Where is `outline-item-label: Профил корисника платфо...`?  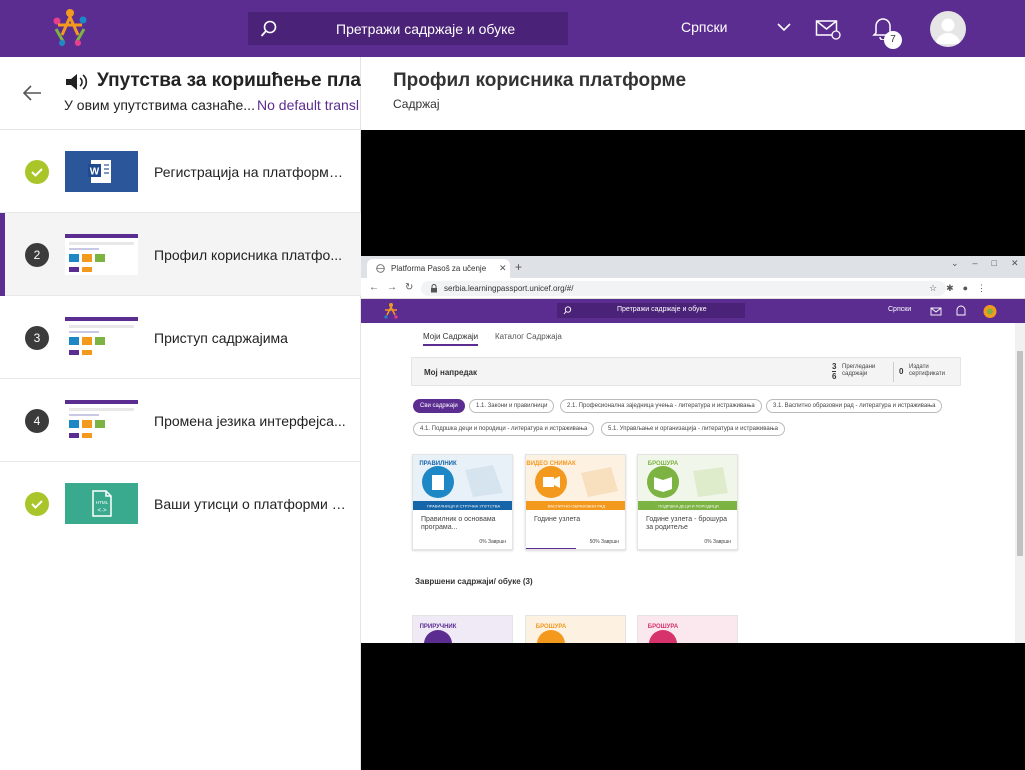
outline-item-label: Профил корисника платфо... is located at coordinates (248, 255).